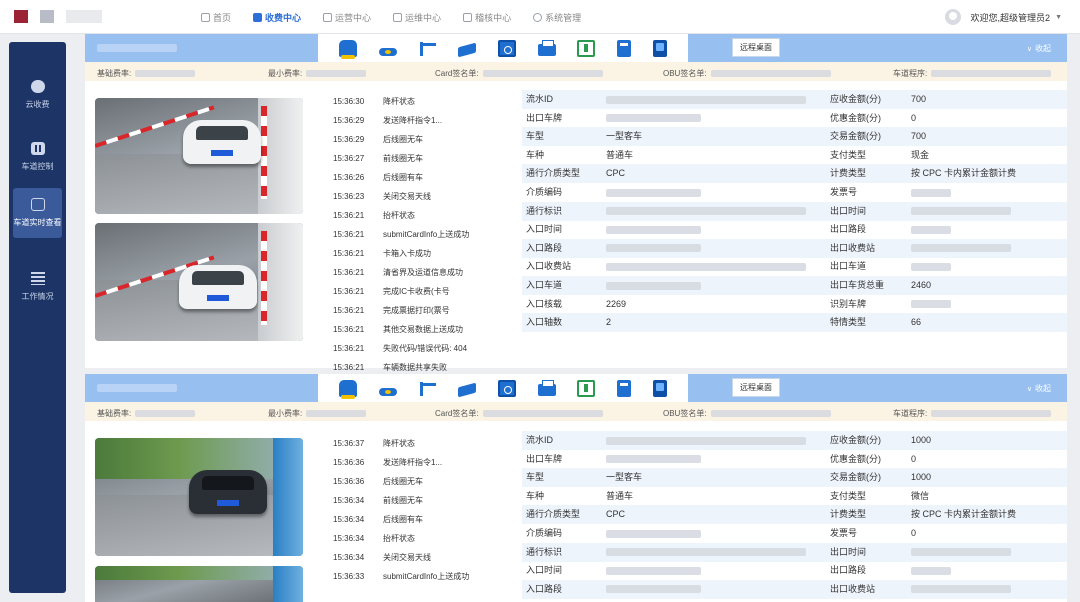  Describe the element at coordinates (37, 95) in the screenshot. I see `sidebar-item-cloud-toll: 云收费` at that location.